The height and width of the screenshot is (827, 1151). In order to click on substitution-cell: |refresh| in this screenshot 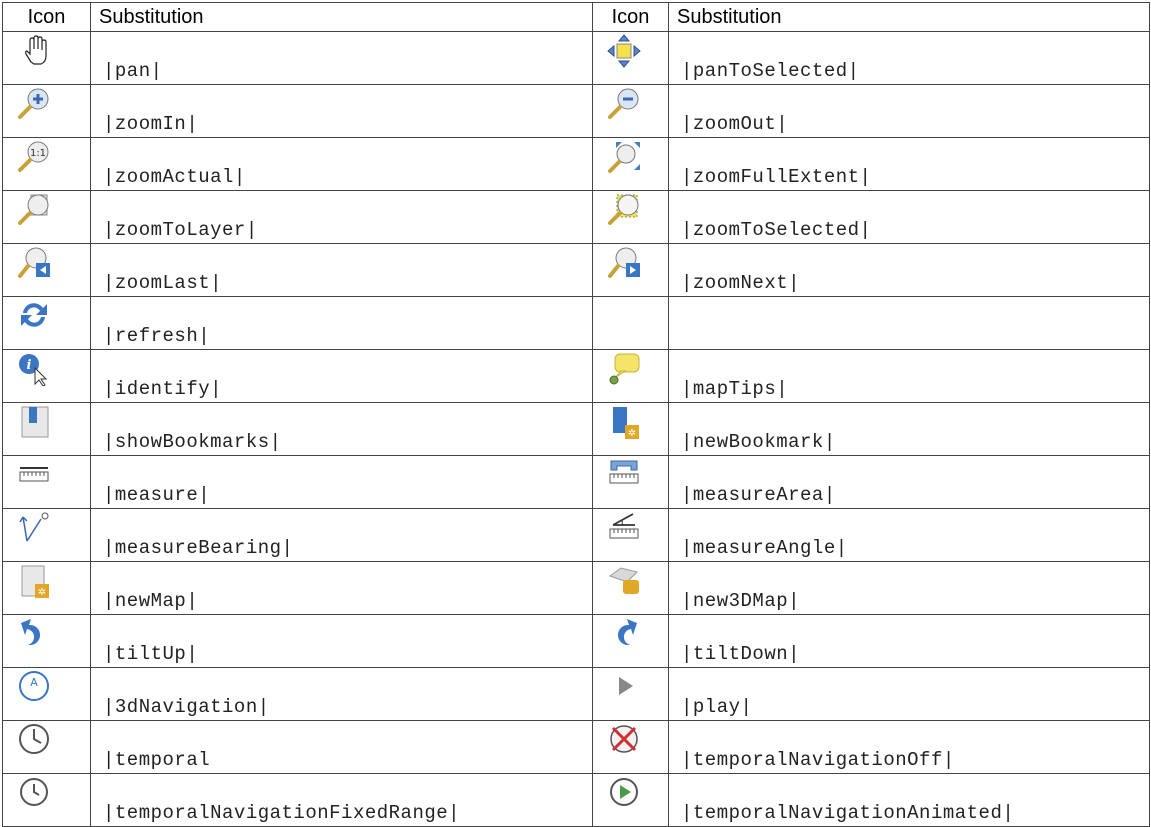, I will do `click(341, 323)`.